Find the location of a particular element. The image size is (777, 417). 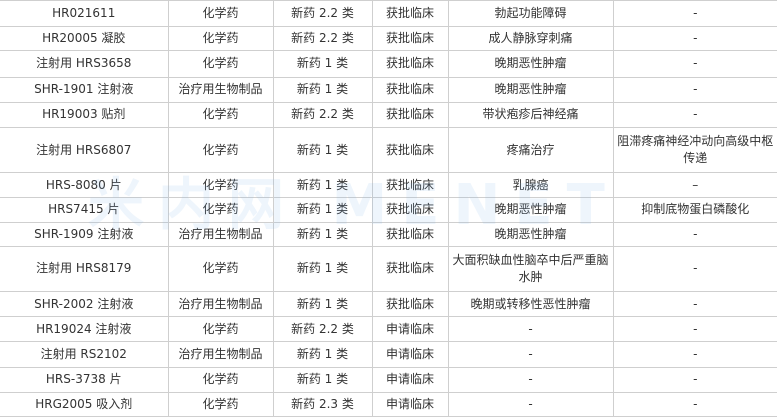

drug-name-cell: HR19024 注射液 is located at coordinates (84, 329).